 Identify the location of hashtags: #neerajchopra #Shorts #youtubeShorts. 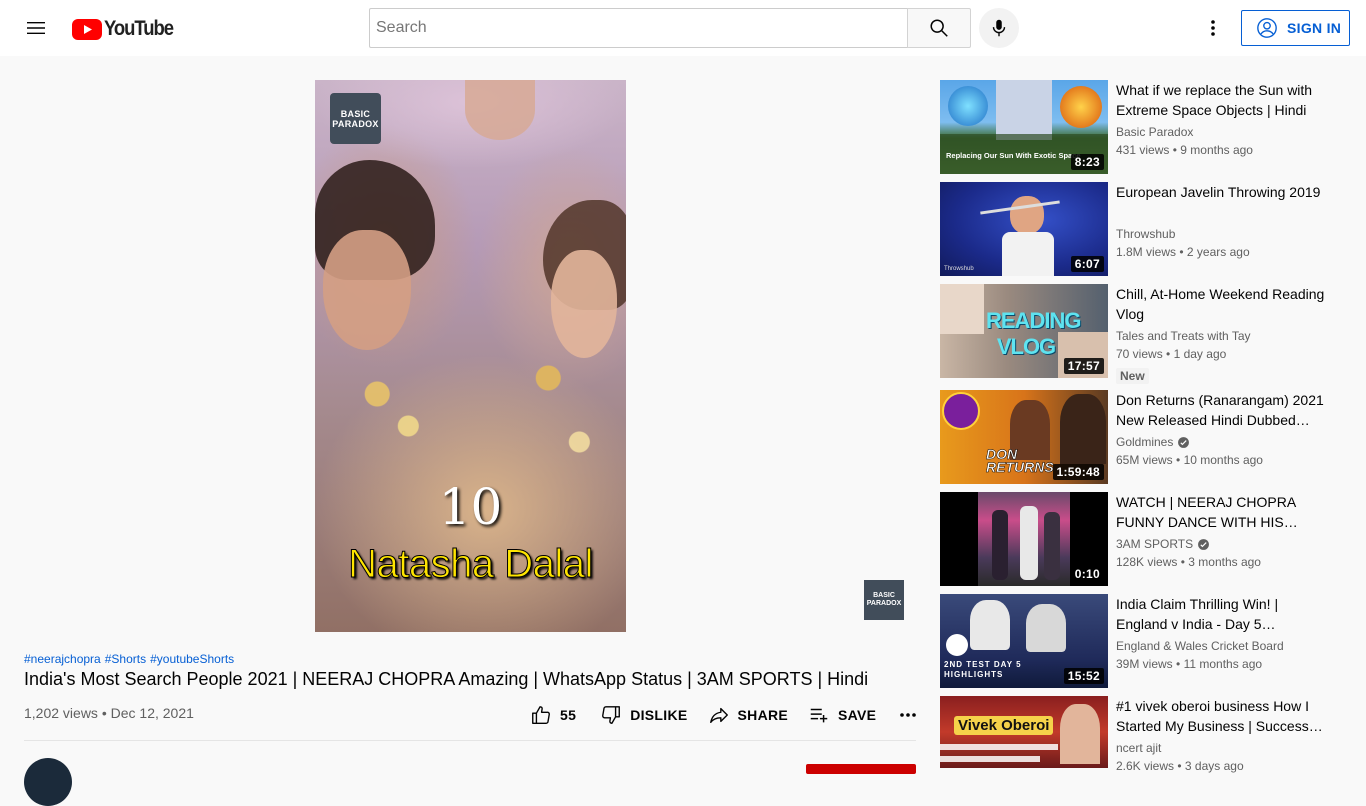
(129, 659).